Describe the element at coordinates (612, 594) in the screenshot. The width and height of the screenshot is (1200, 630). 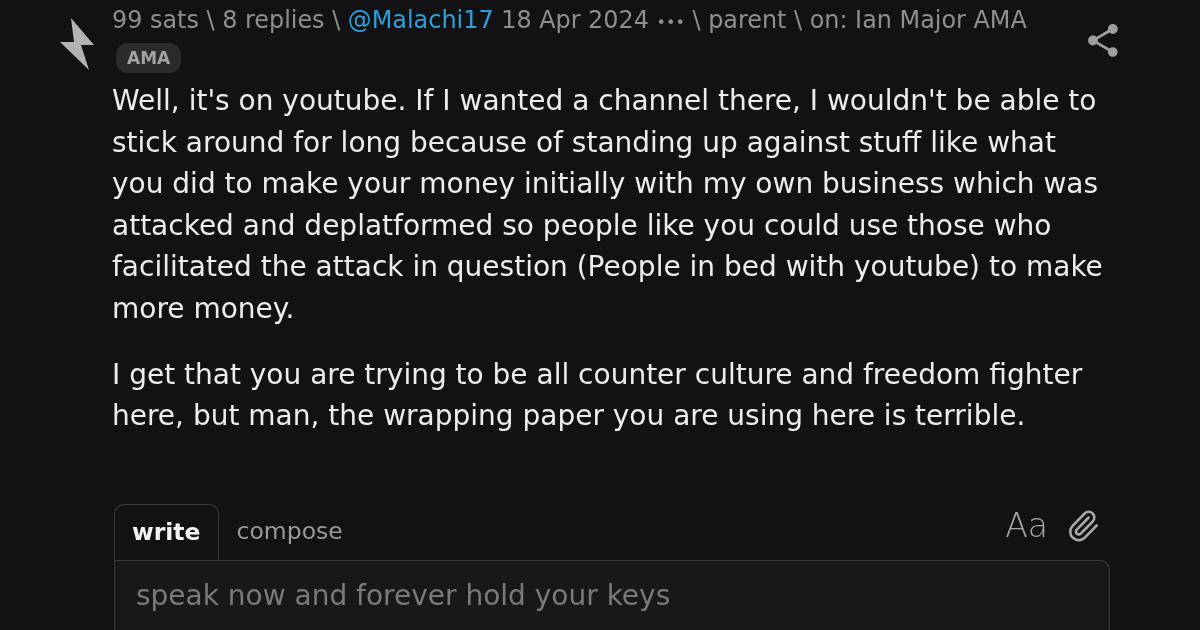
I see `comment-field: speak now and forever hold your keys` at that location.